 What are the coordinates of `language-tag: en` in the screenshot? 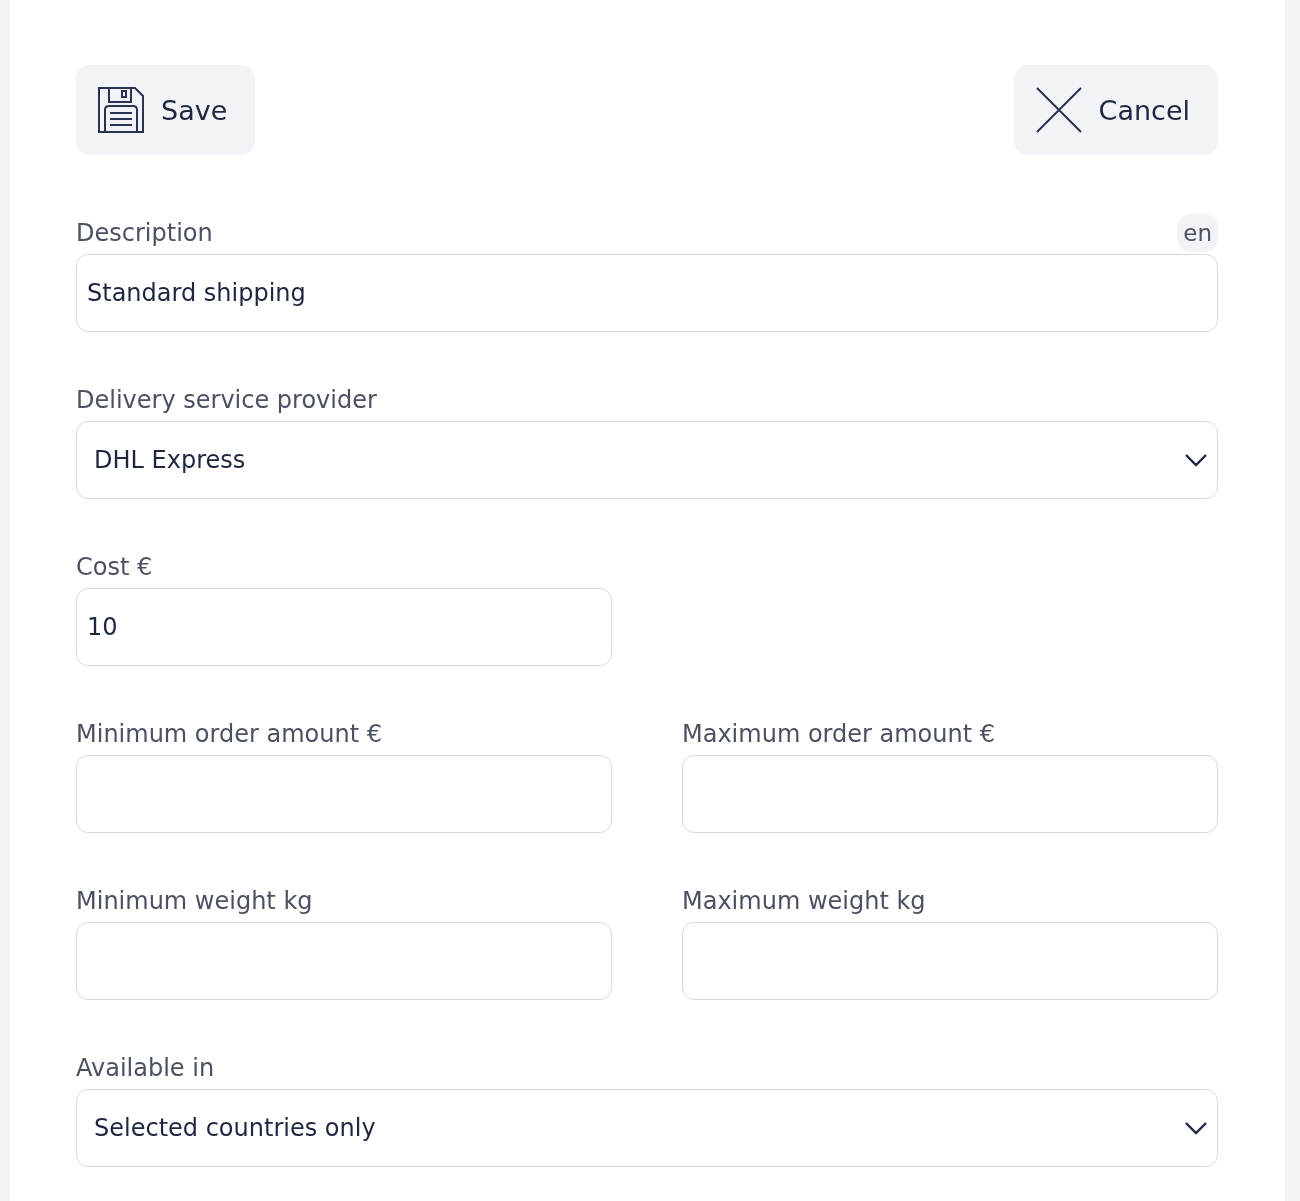 It's located at (1197, 233).